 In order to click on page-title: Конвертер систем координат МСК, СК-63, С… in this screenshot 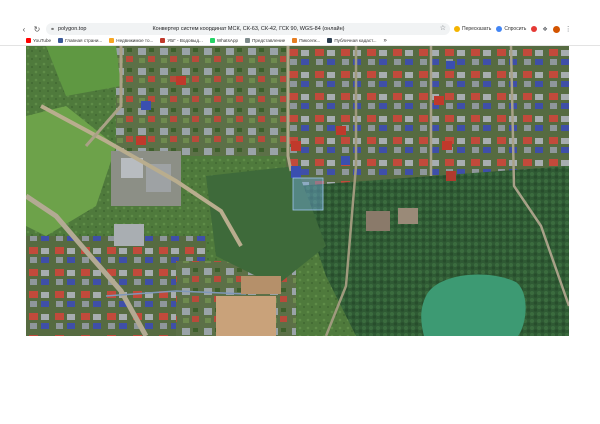, I will do `click(248, 29)`.